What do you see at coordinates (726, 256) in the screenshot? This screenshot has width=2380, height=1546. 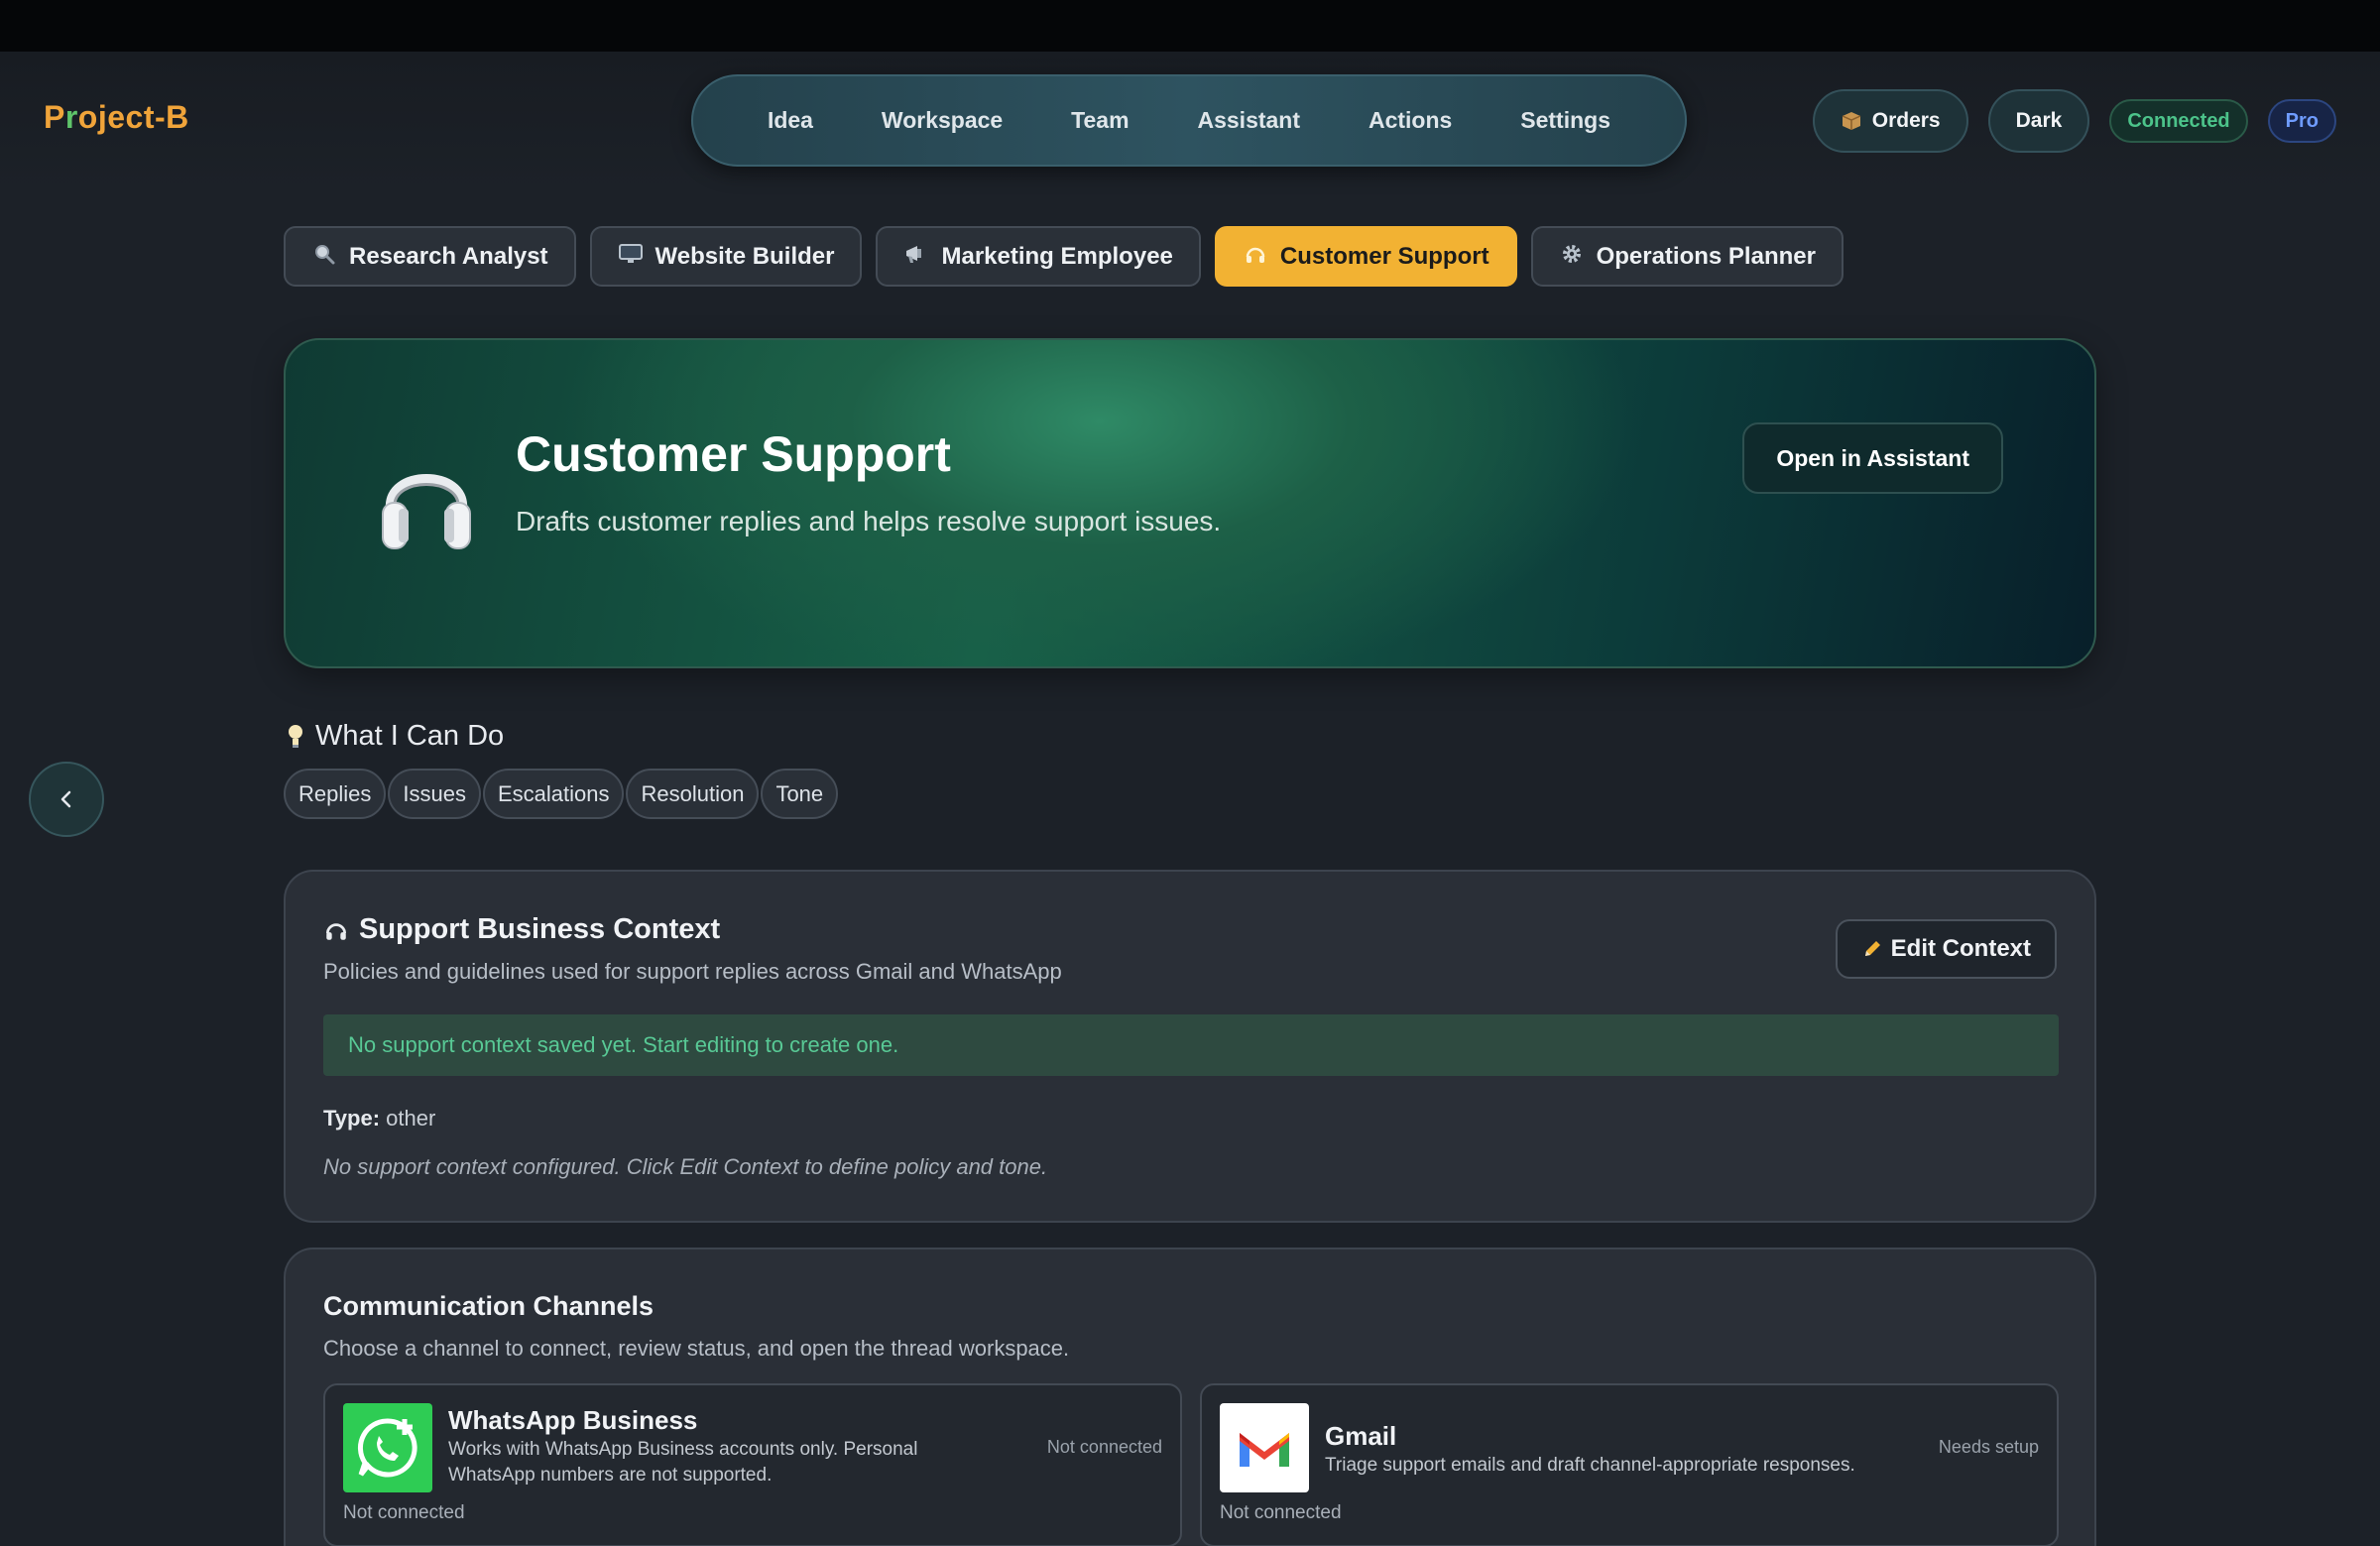 I see `role-tab-website-builder: Website Builder` at bounding box center [726, 256].